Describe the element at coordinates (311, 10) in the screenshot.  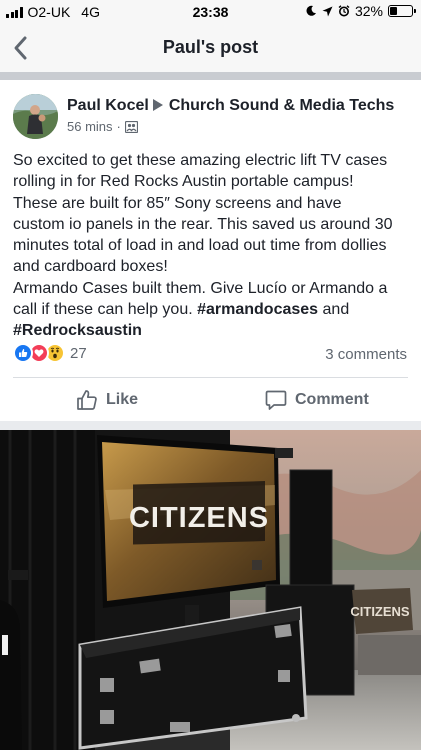
I see `moon-icon` at that location.